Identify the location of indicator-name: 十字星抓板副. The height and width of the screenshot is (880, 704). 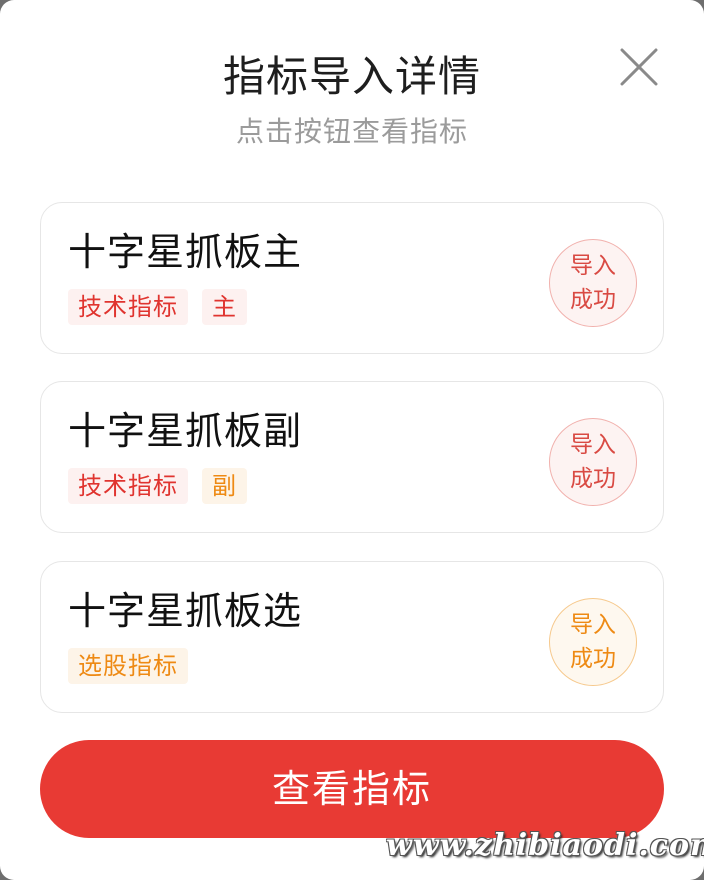
(185, 431).